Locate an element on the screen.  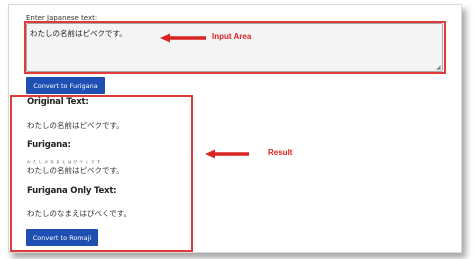
furigana-only-heading: Furigana Only Text: is located at coordinates (72, 191).